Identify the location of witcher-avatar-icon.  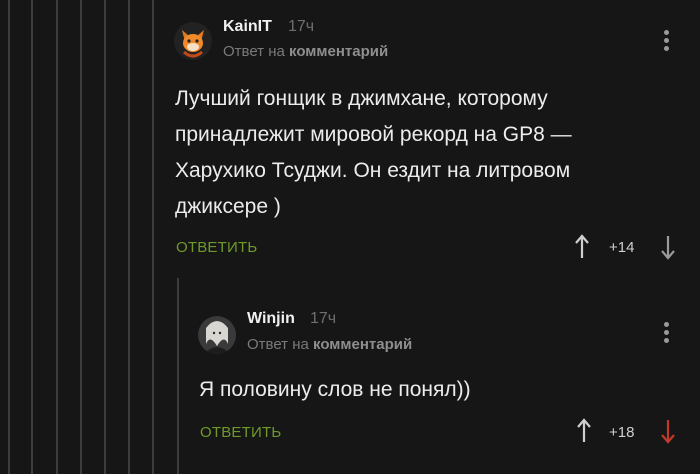
(217, 335).